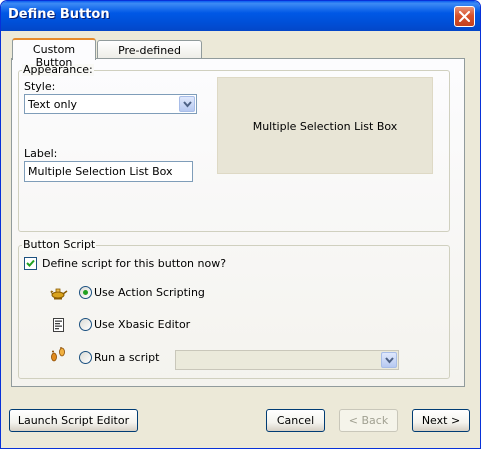 The width and height of the screenshot is (481, 449). I want to click on footprints-icon, so click(58, 354).